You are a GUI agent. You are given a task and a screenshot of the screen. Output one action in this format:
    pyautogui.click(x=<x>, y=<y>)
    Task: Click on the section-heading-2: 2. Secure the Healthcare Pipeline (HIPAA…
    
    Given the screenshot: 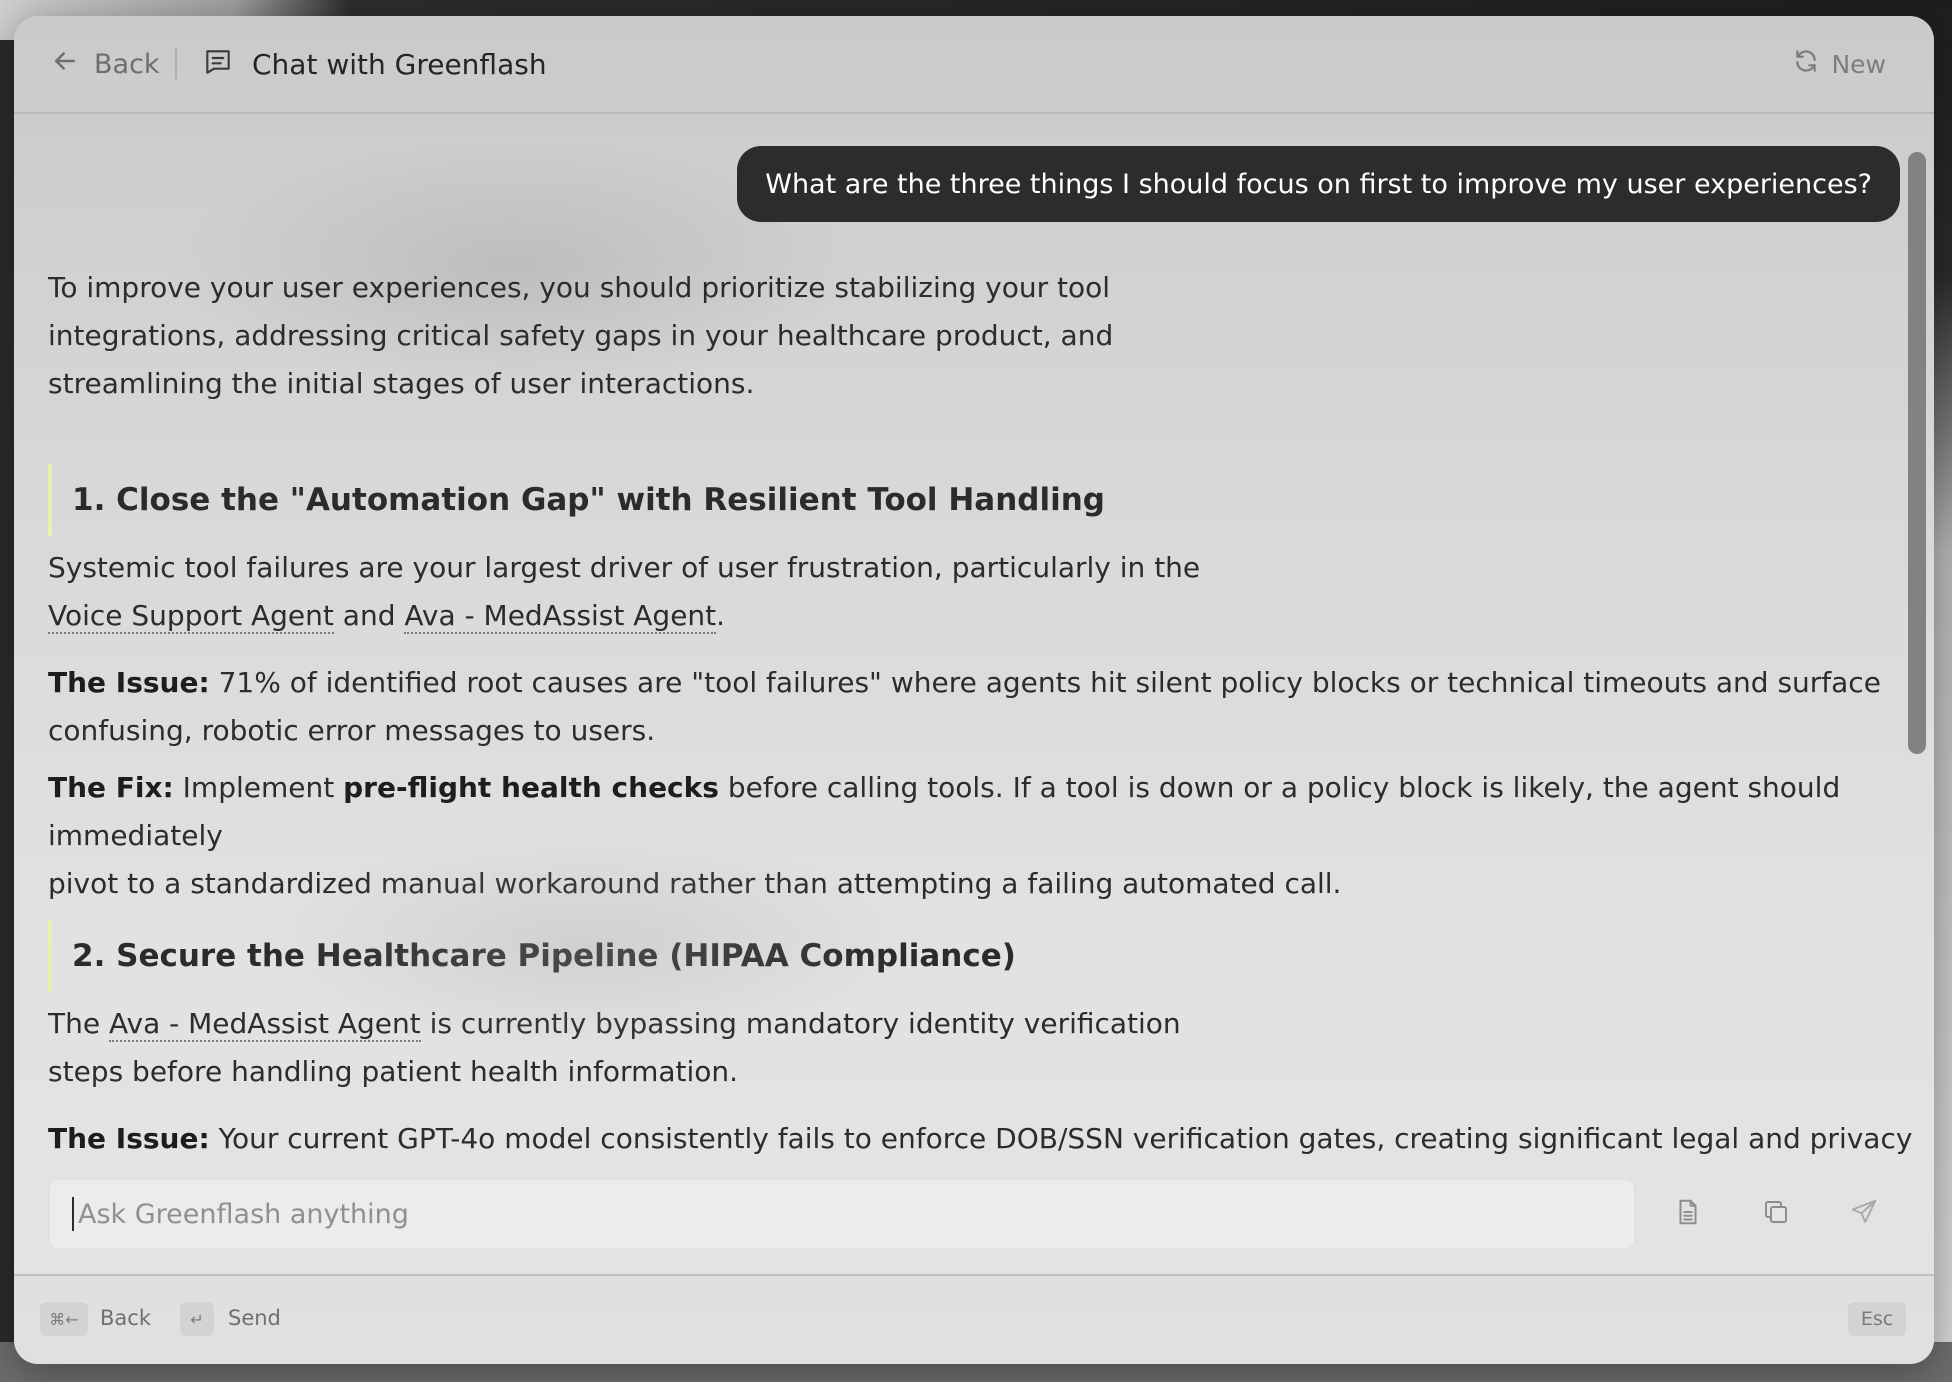 What is the action you would take?
    pyautogui.click(x=532, y=956)
    